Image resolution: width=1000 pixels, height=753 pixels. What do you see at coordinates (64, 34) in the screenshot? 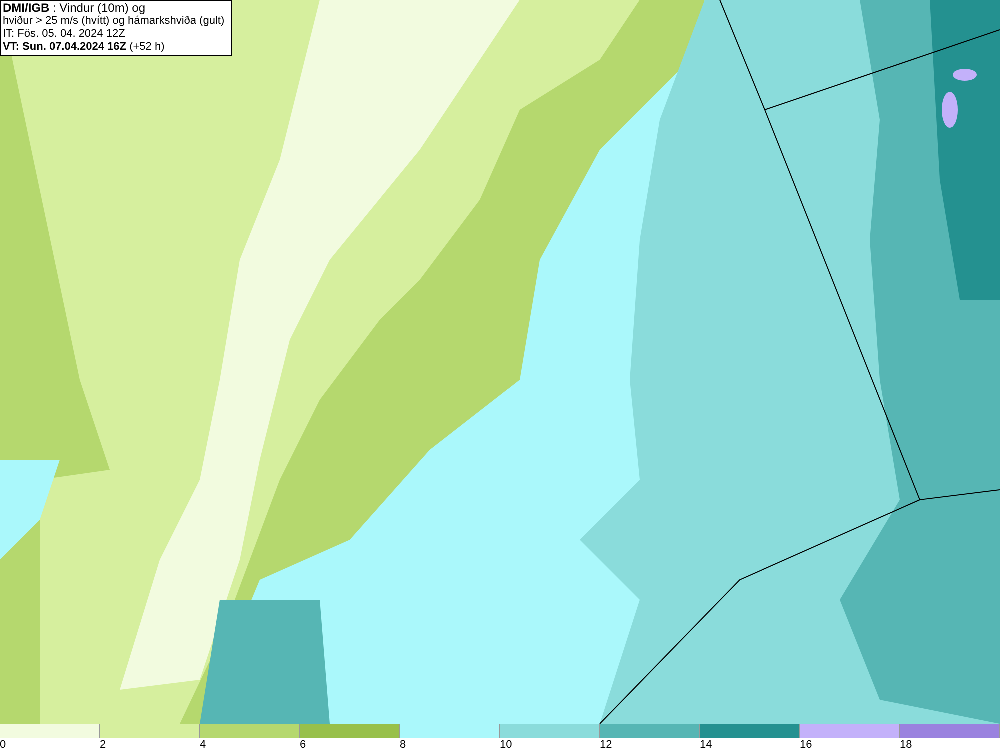
I see `title-line: IT: Fös. 05. 04. 2024 12Z` at bounding box center [64, 34].